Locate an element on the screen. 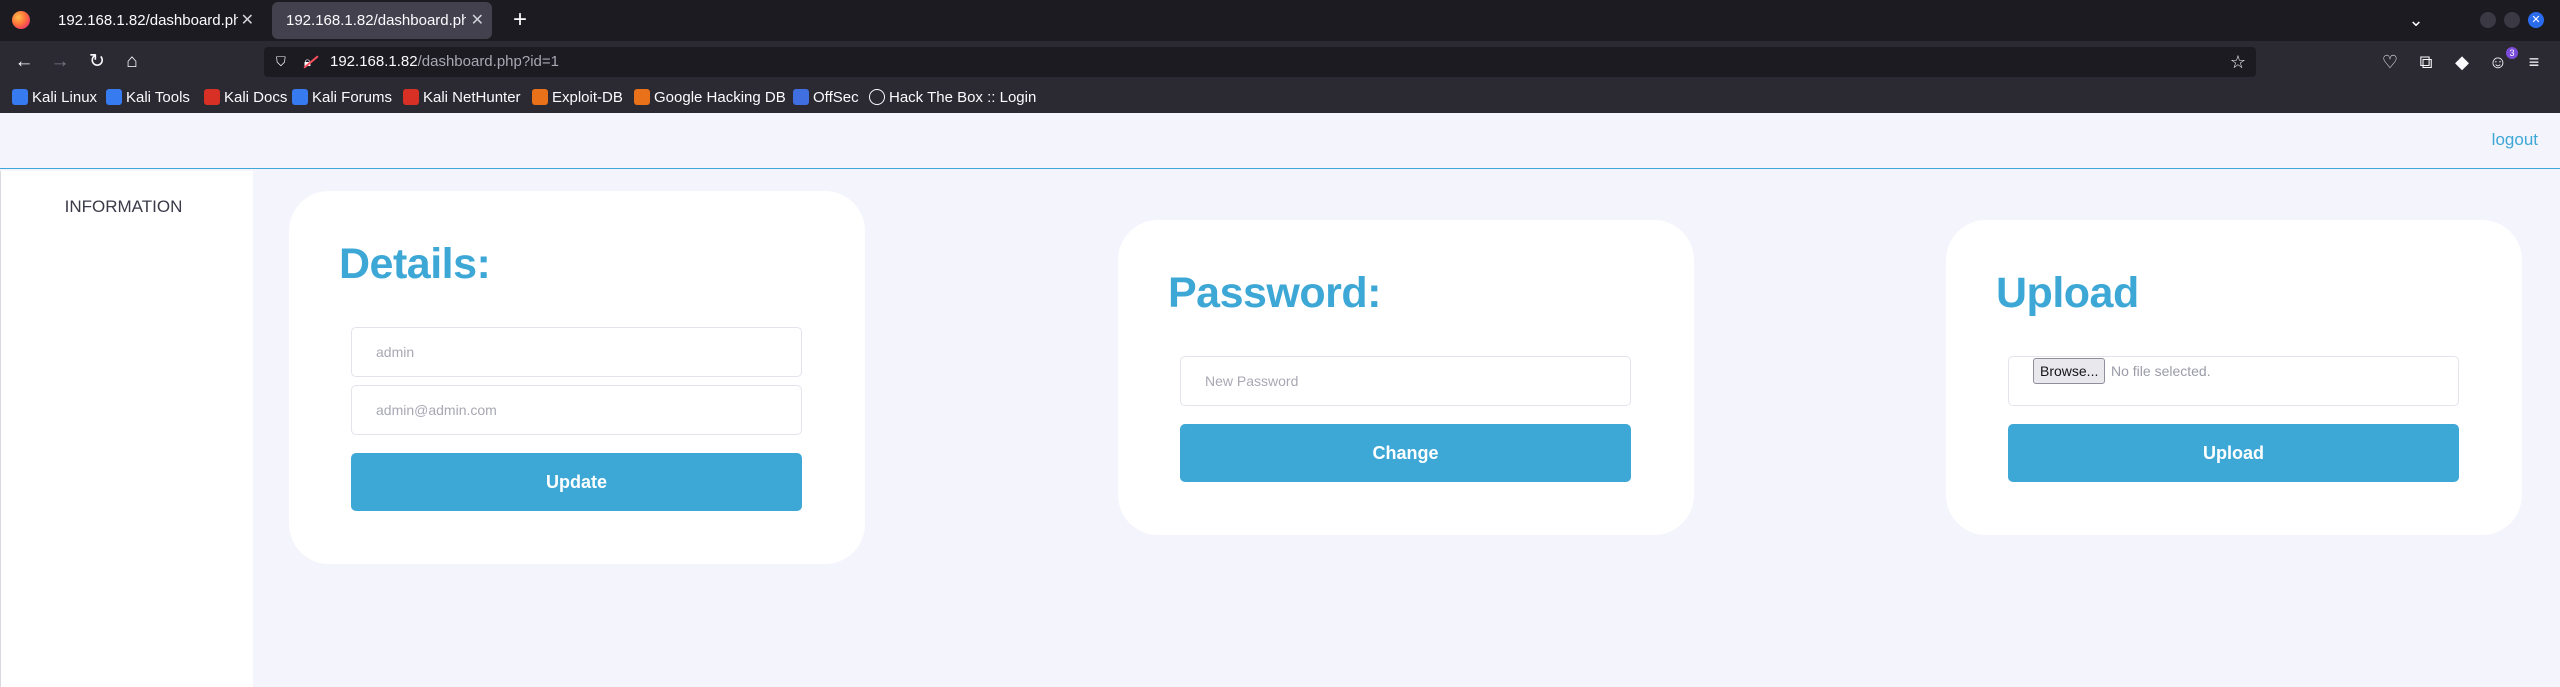 The image size is (2560, 687). bookmark-label: Kali Tools is located at coordinates (158, 97).